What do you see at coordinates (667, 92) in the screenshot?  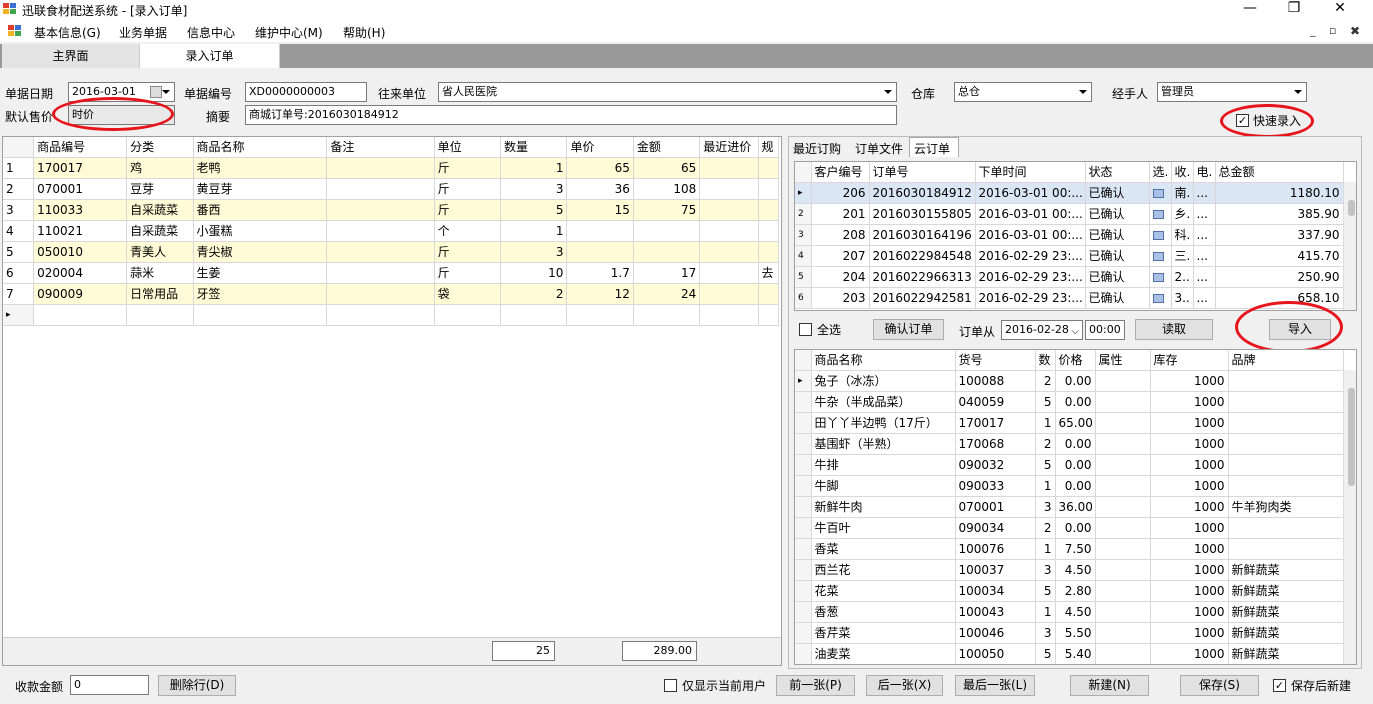 I see `party-select: 省人民医院` at bounding box center [667, 92].